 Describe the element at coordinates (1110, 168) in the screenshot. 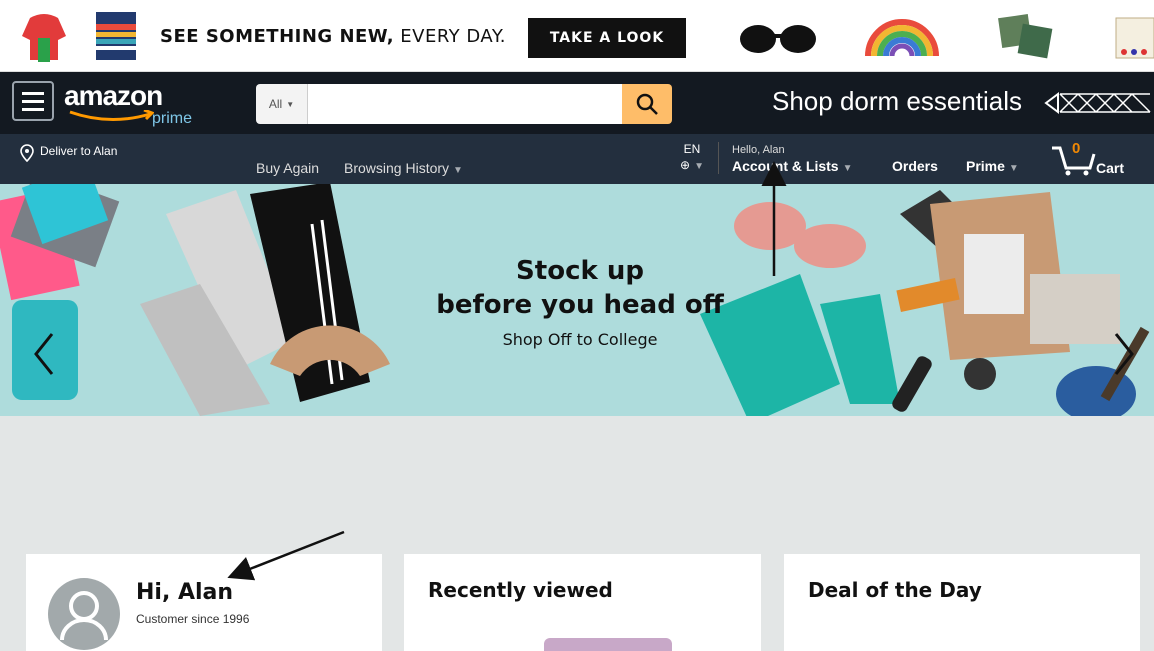

I see `cart-label: Cart` at that location.